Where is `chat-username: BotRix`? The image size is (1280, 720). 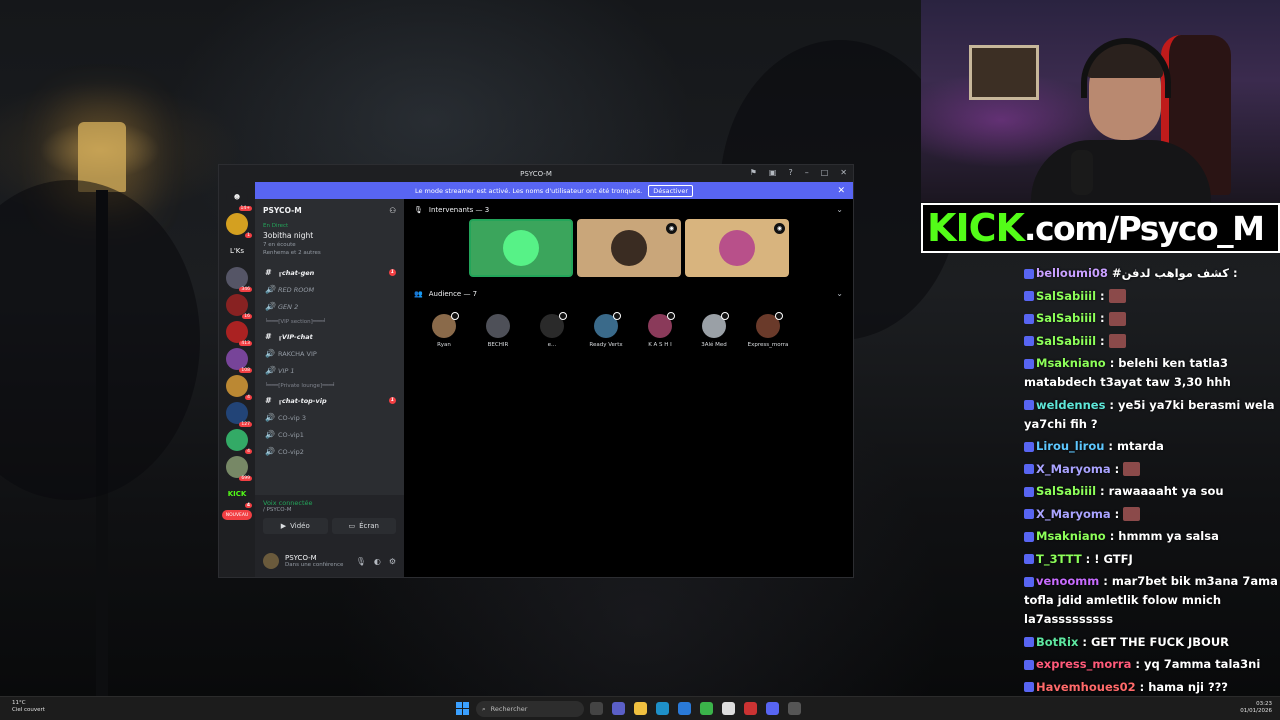 chat-username: BotRix is located at coordinates (1057, 642).